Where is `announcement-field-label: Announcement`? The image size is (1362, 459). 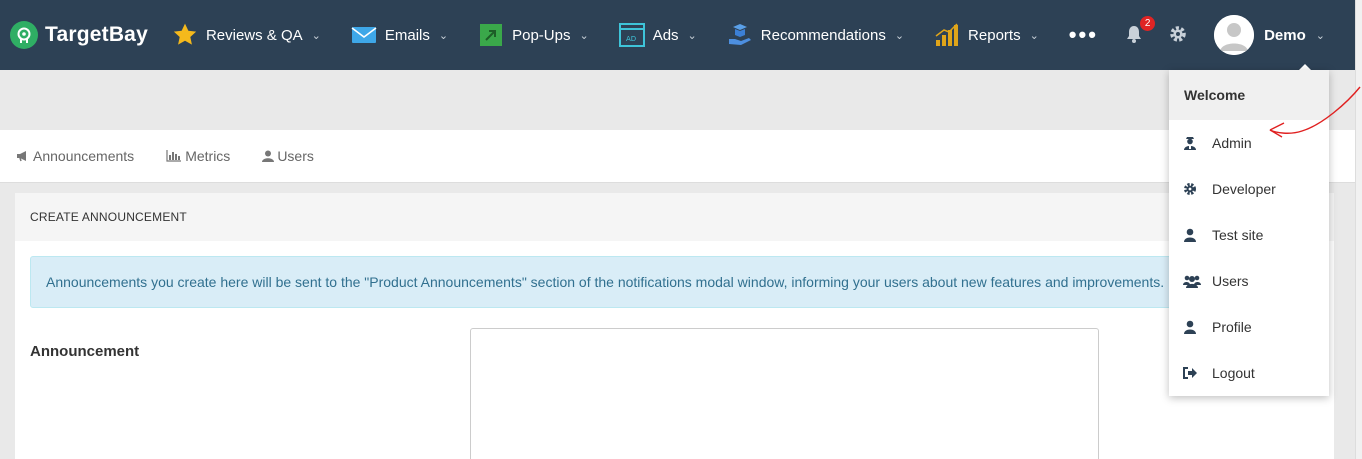
announcement-field-label: Announcement is located at coordinates (85, 351).